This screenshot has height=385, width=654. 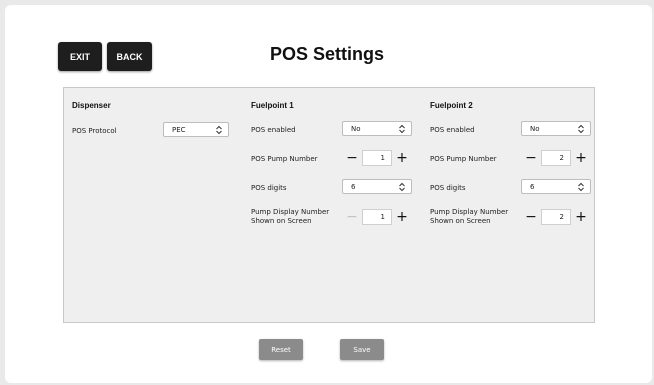 I want to click on fp2-pos-enabled-select: No, so click(x=556, y=128).